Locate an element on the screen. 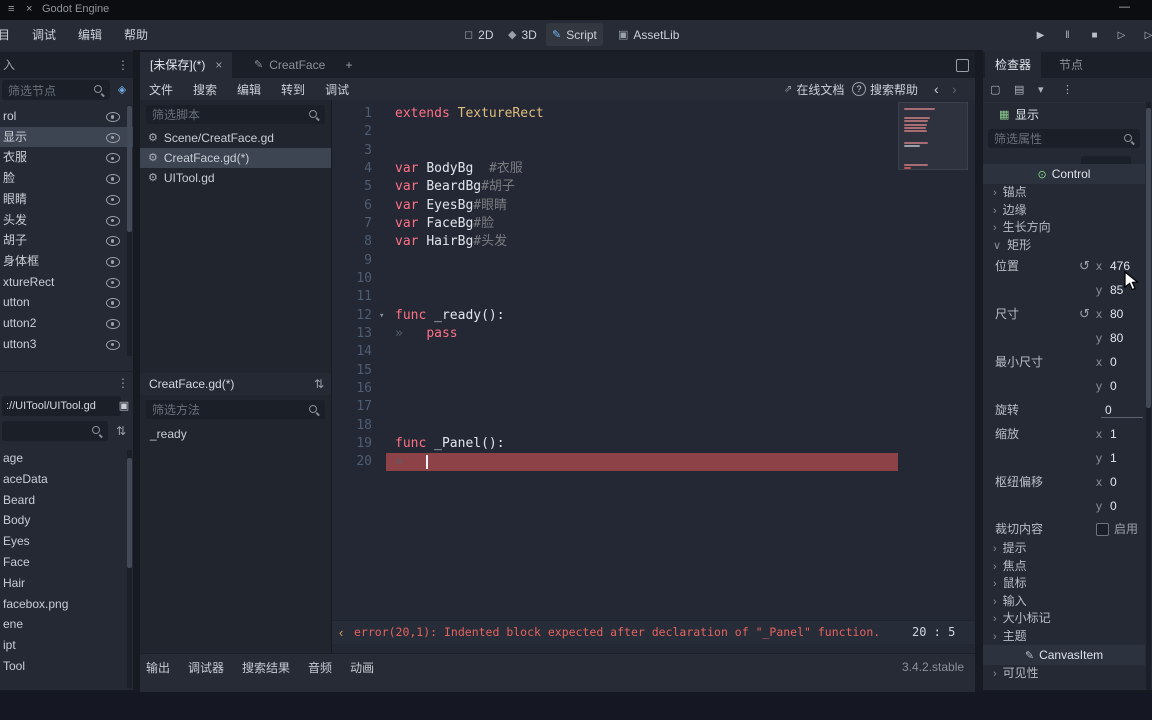 This screenshot has height=720, width=1152. new-resource-icon: ▢ is located at coordinates (995, 90).